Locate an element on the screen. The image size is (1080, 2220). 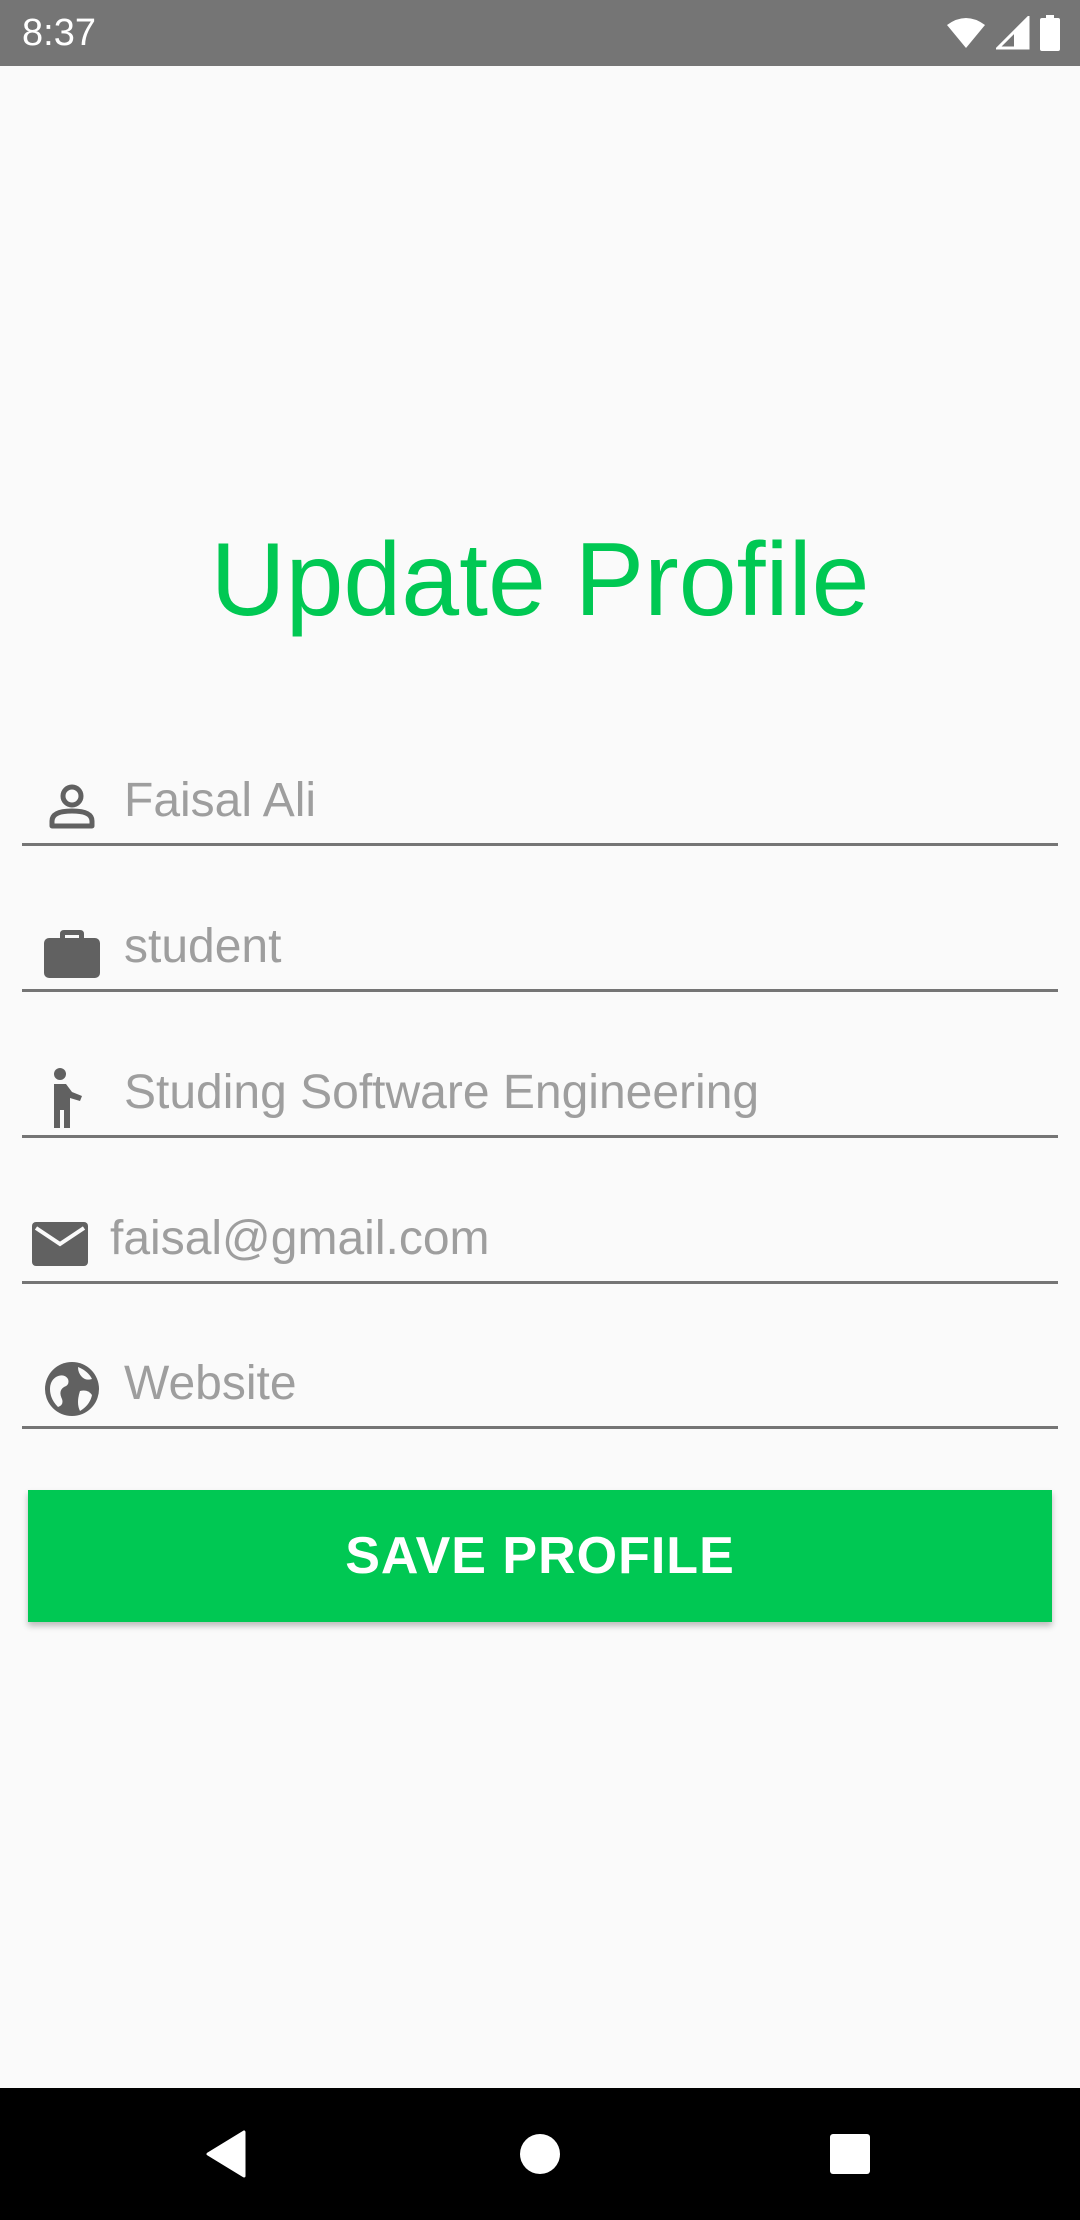
status-bar: 8:37 is located at coordinates (540, 33).